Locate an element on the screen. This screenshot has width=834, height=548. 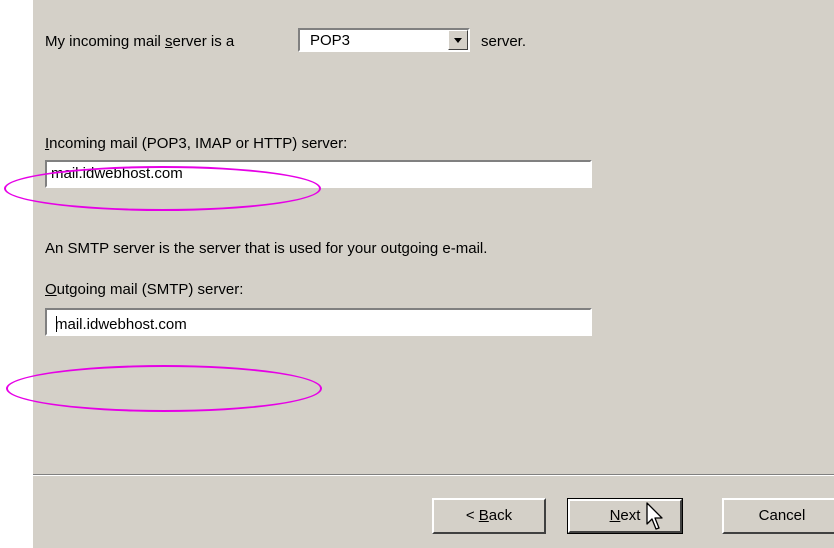
annotation-ellipse-incoming is located at coordinates (162, 188).